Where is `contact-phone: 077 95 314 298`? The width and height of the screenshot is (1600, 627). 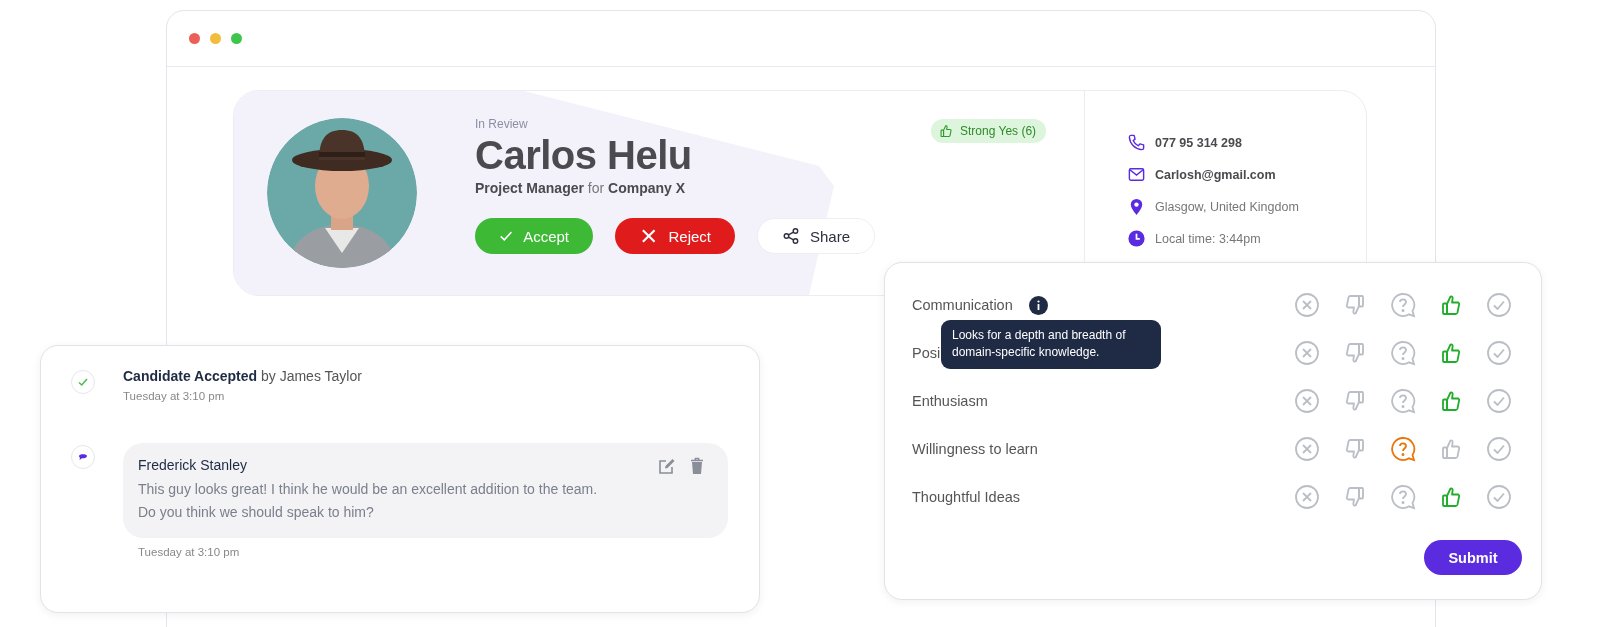 contact-phone: 077 95 314 298 is located at coordinates (1198, 142).